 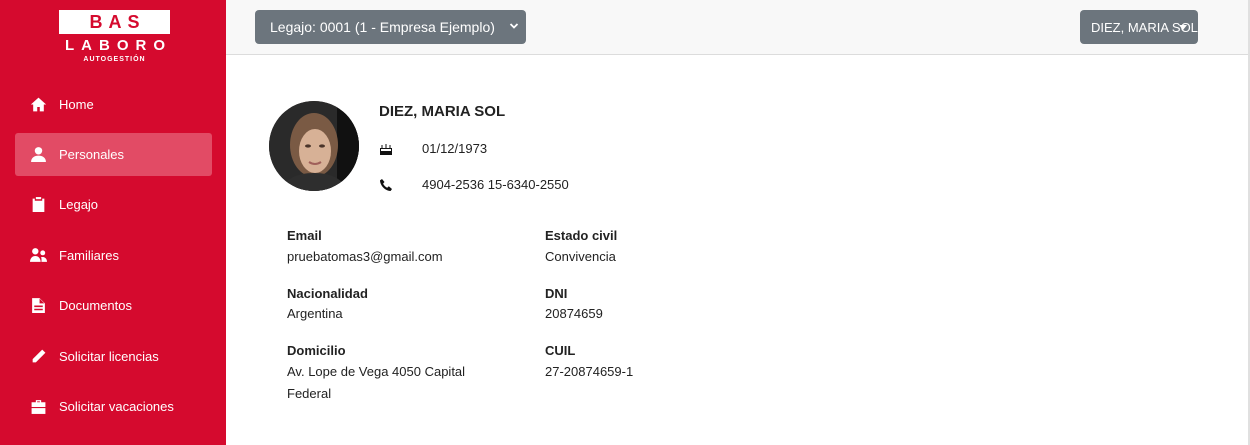 What do you see at coordinates (386, 185) in the screenshot?
I see `phone-icon` at bounding box center [386, 185].